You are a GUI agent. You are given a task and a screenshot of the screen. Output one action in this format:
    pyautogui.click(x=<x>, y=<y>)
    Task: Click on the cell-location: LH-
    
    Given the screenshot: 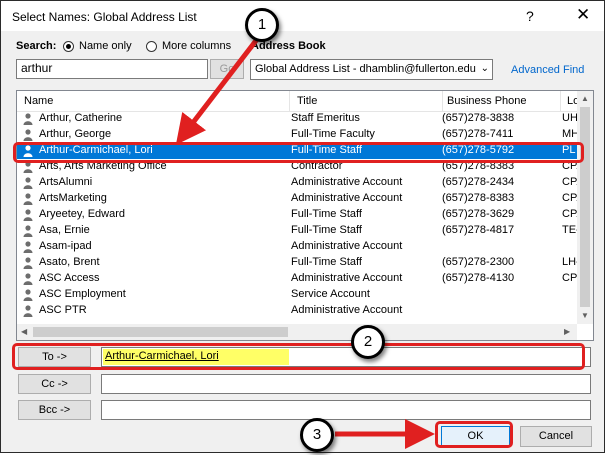 What is the action you would take?
    pyautogui.click(x=569, y=262)
    